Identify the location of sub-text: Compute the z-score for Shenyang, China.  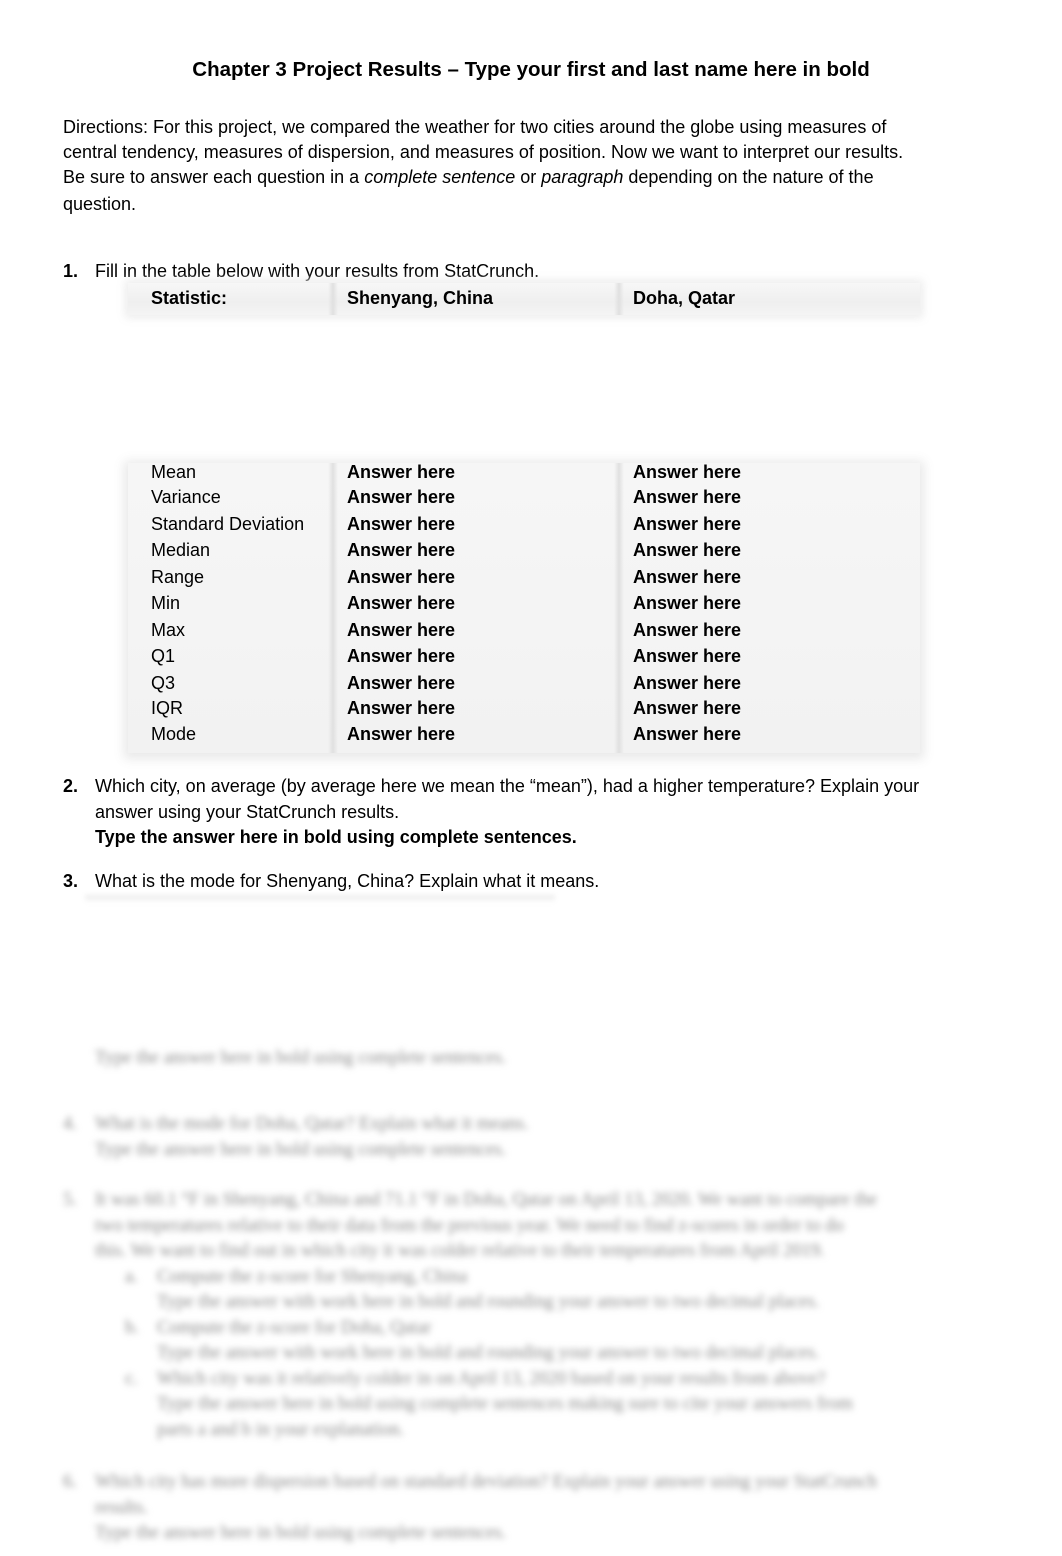
(312, 1276).